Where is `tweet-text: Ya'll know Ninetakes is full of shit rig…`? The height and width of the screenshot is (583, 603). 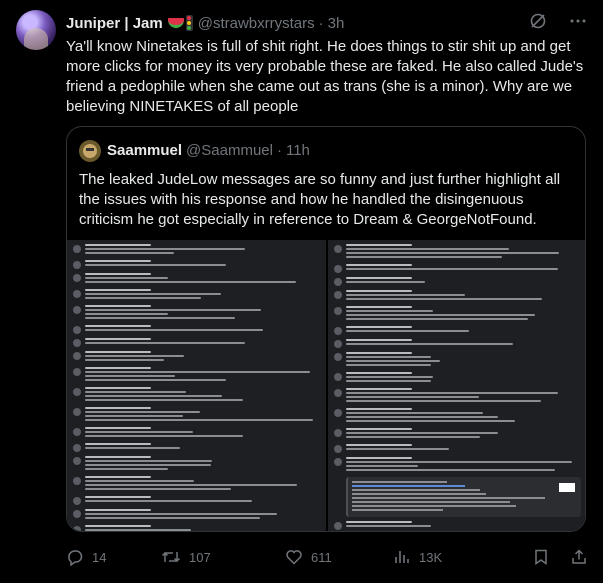
tweet-text: Ya'll know Ninetakes is full of shit rig… is located at coordinates (325, 76).